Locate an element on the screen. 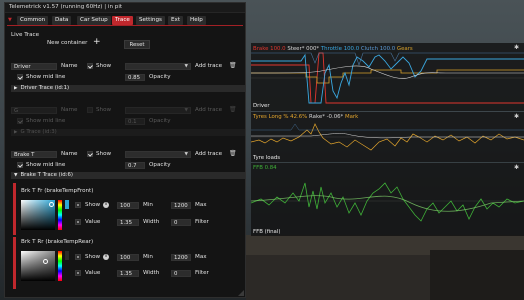  legend-brake: Brake 100.0 is located at coordinates (269, 49).